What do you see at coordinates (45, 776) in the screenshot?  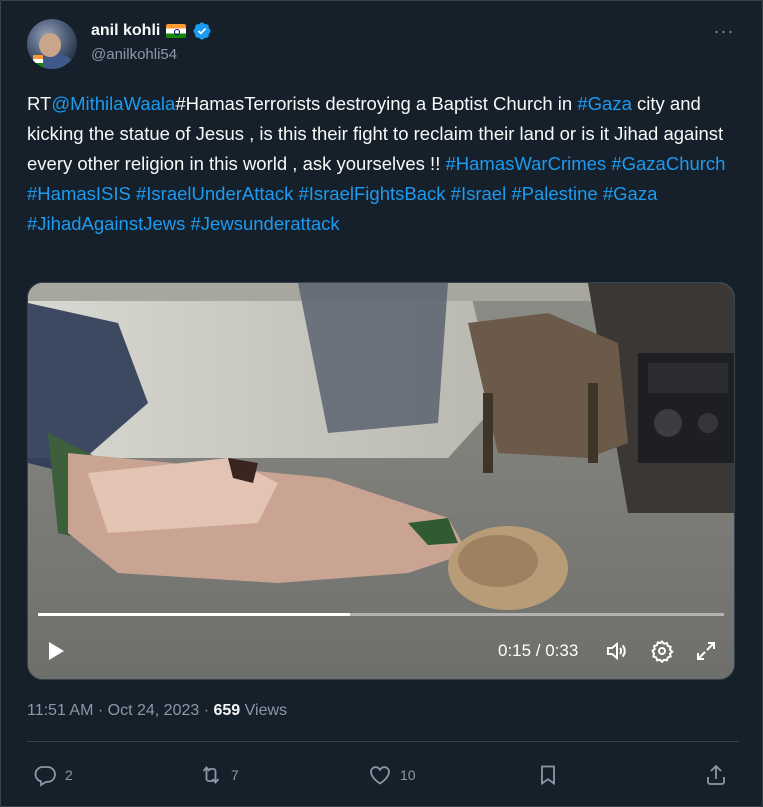 I see `reply-icon` at bounding box center [45, 776].